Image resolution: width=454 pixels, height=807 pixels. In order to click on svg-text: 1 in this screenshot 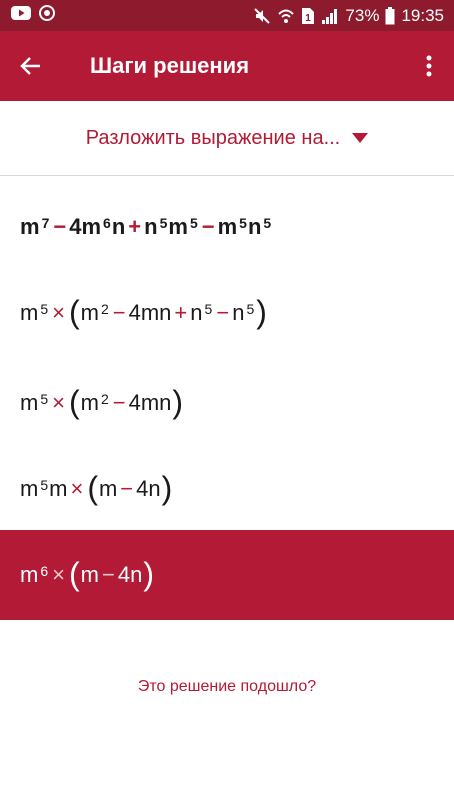, I will do `click(309, 18)`.